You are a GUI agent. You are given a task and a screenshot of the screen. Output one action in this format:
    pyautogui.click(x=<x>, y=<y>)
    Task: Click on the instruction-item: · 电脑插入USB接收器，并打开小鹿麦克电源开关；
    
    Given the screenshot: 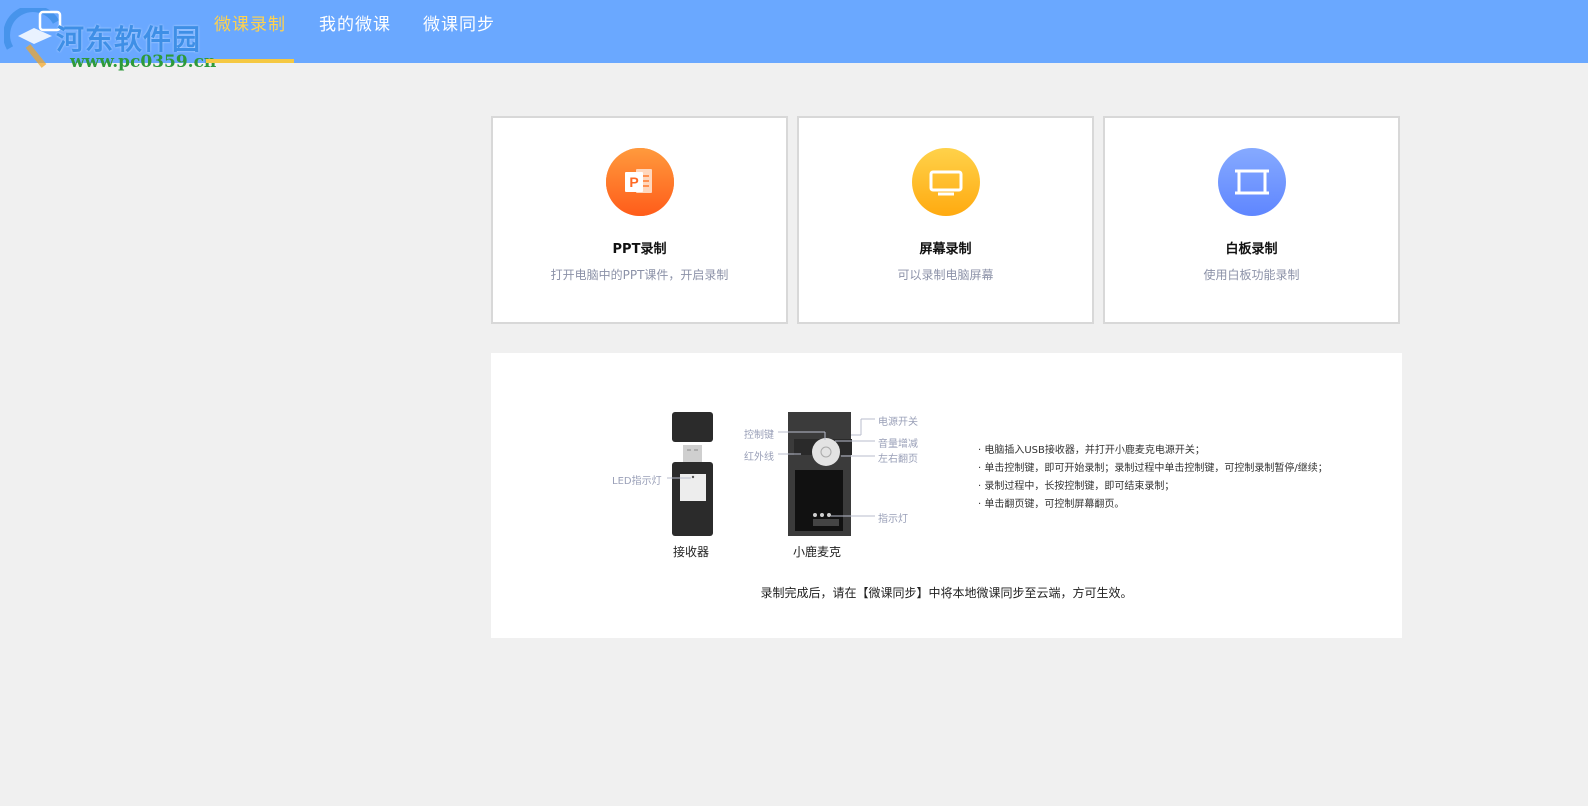 What is the action you would take?
    pyautogui.click(x=1091, y=450)
    